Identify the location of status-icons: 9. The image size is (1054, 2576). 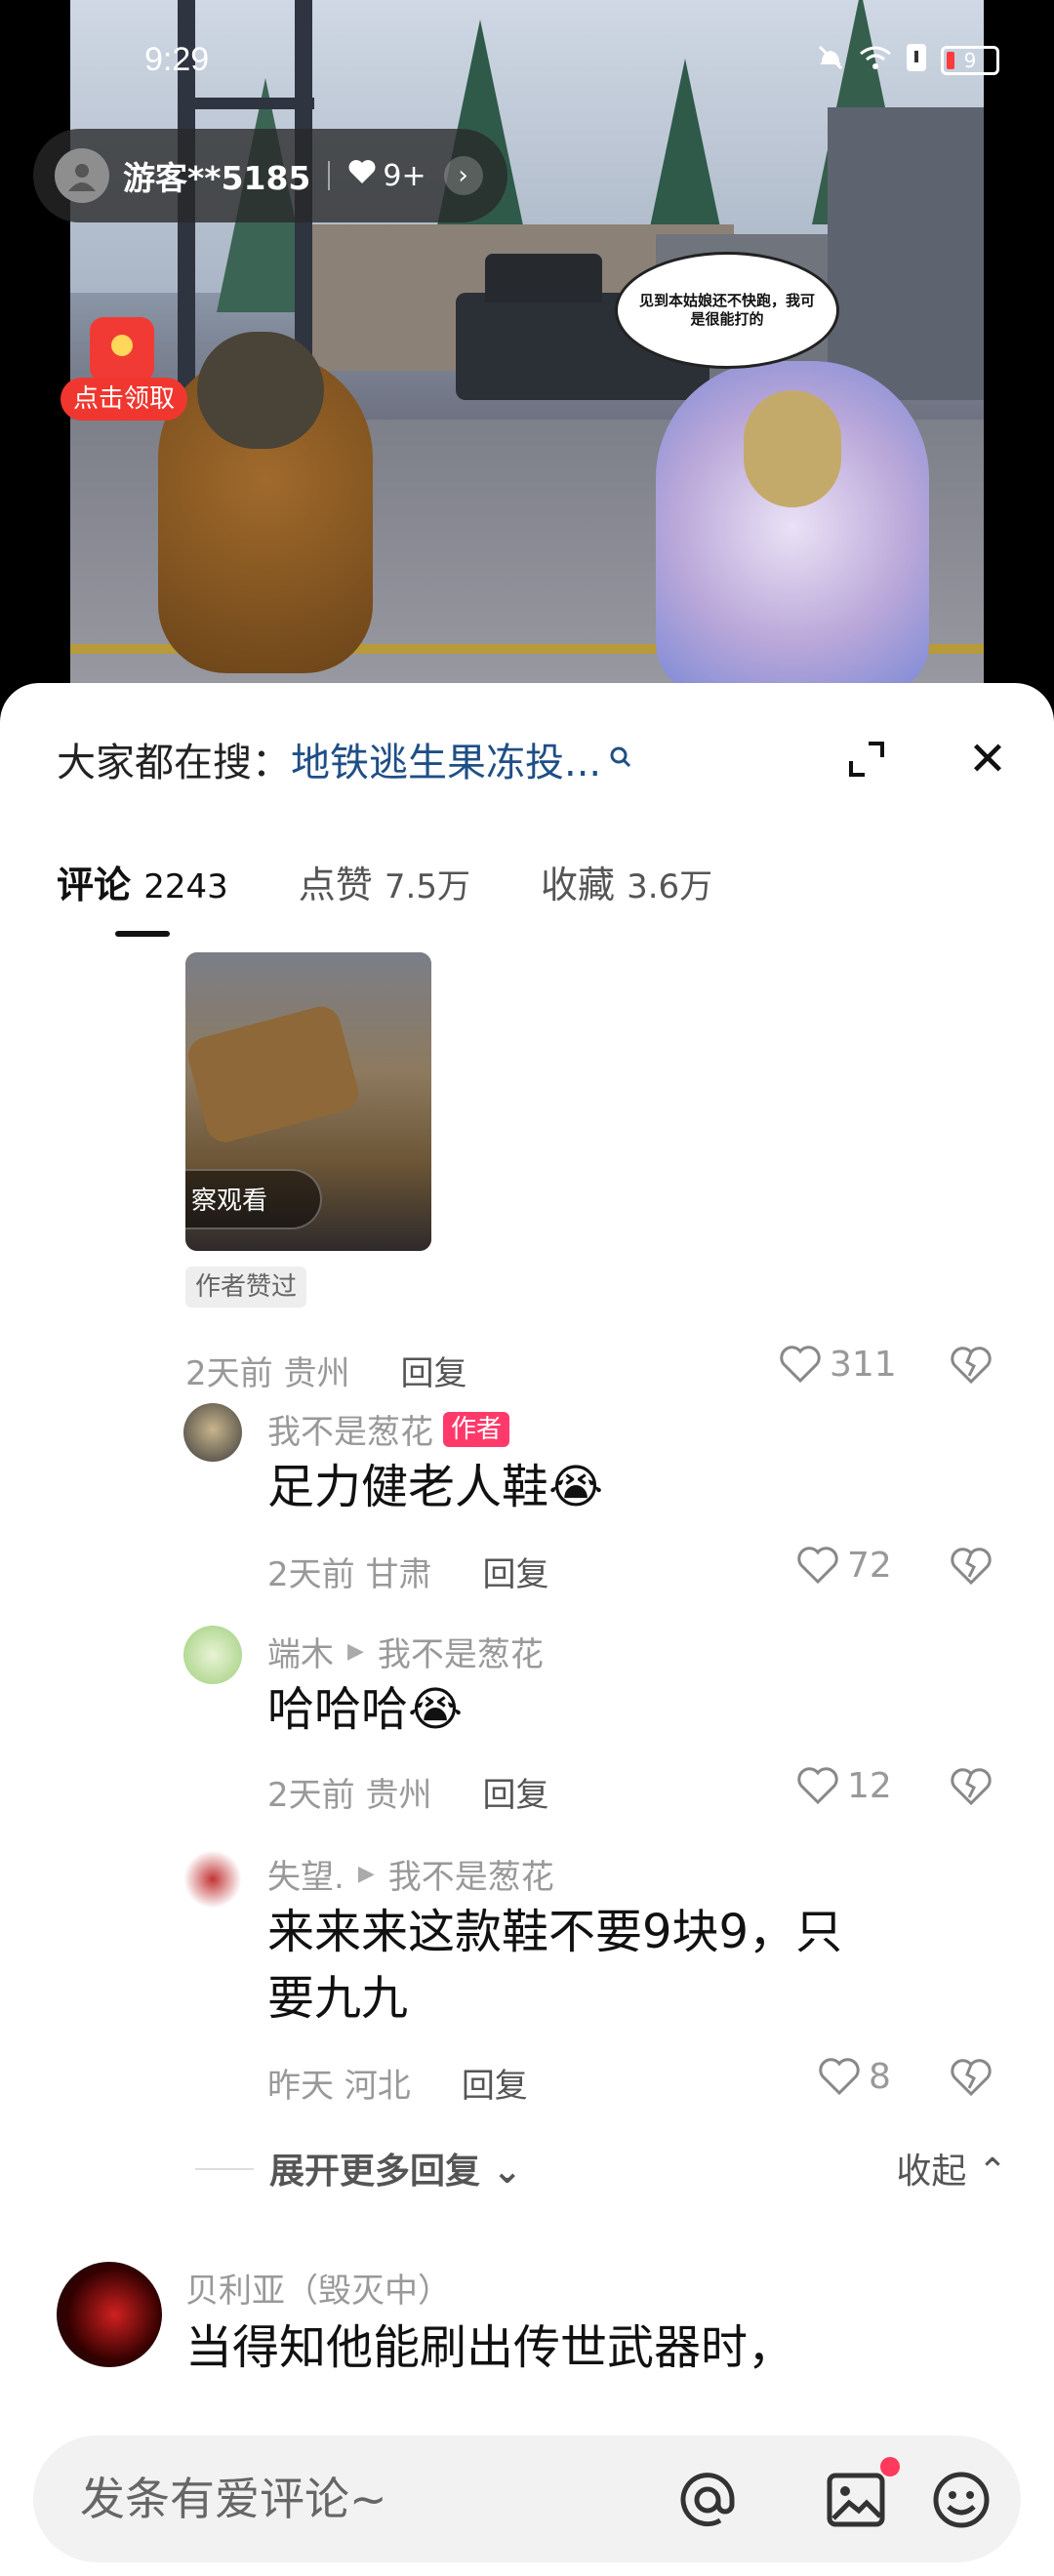
(907, 60).